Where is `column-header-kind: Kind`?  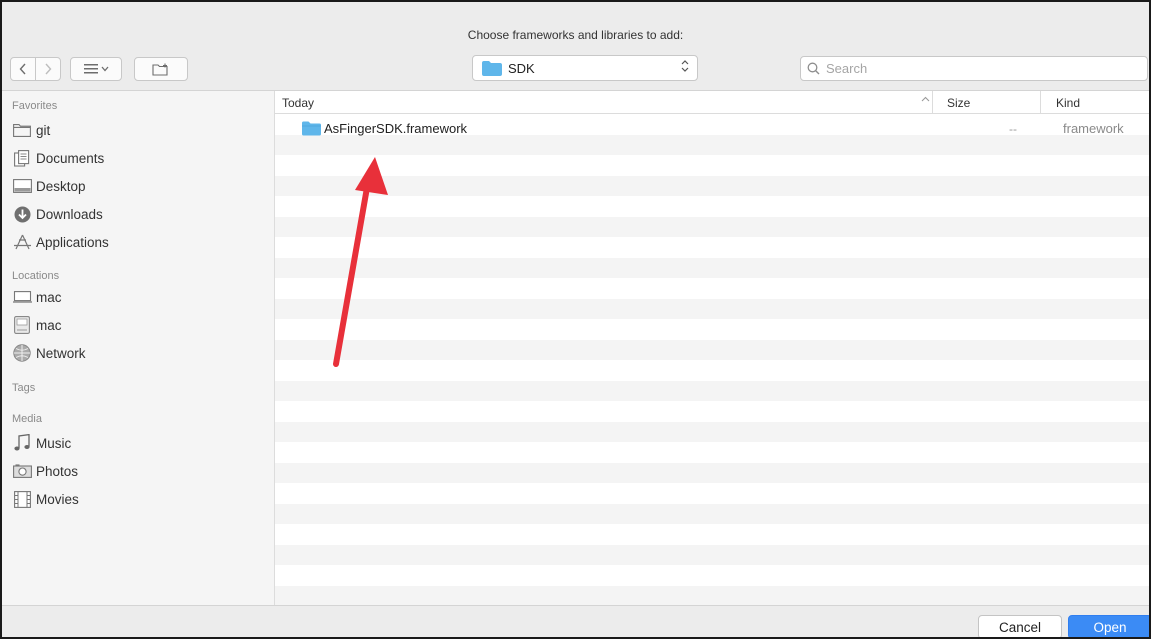 column-header-kind: Kind is located at coordinates (1094, 102).